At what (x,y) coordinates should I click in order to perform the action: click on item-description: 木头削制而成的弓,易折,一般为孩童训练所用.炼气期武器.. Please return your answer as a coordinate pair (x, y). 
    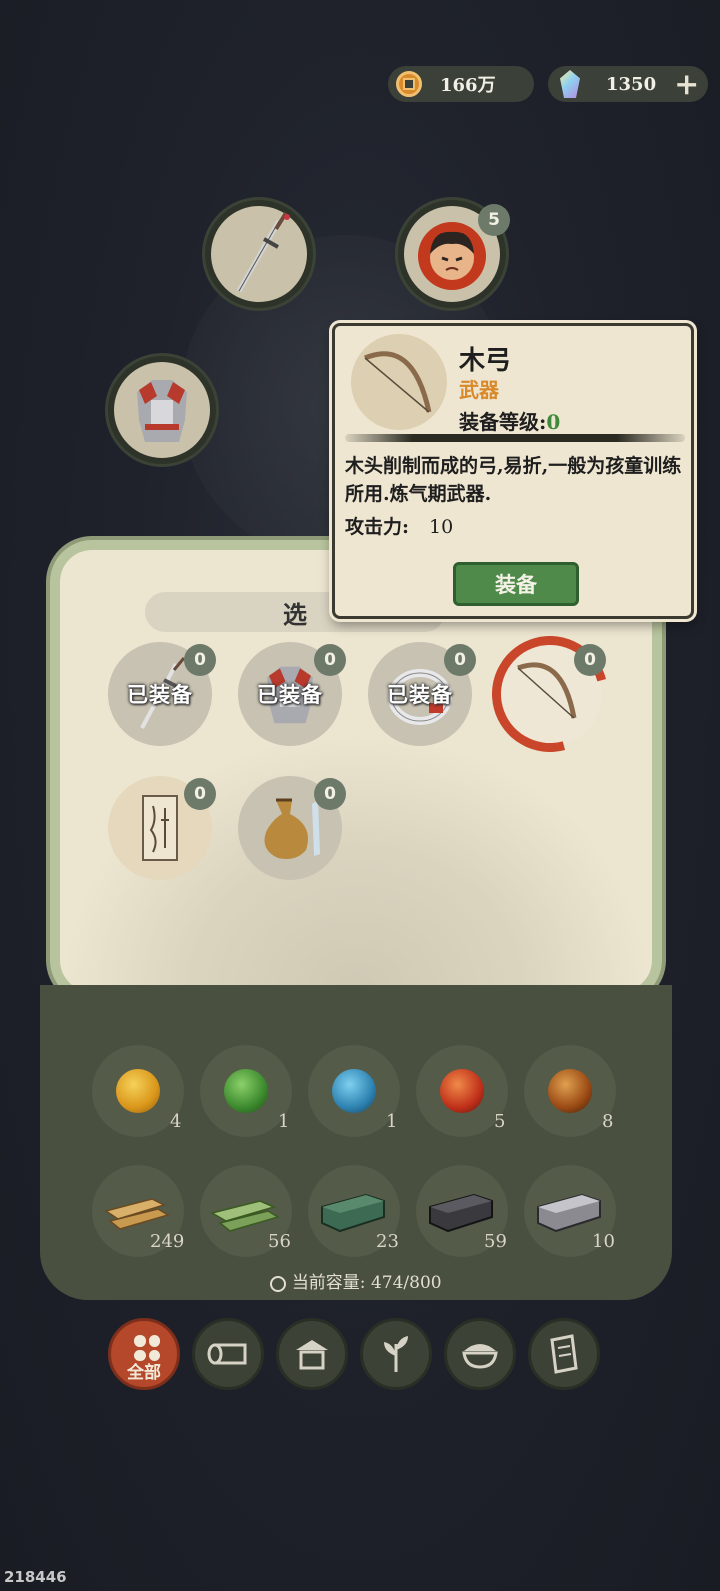
    Looking at the image, I should click on (513, 480).